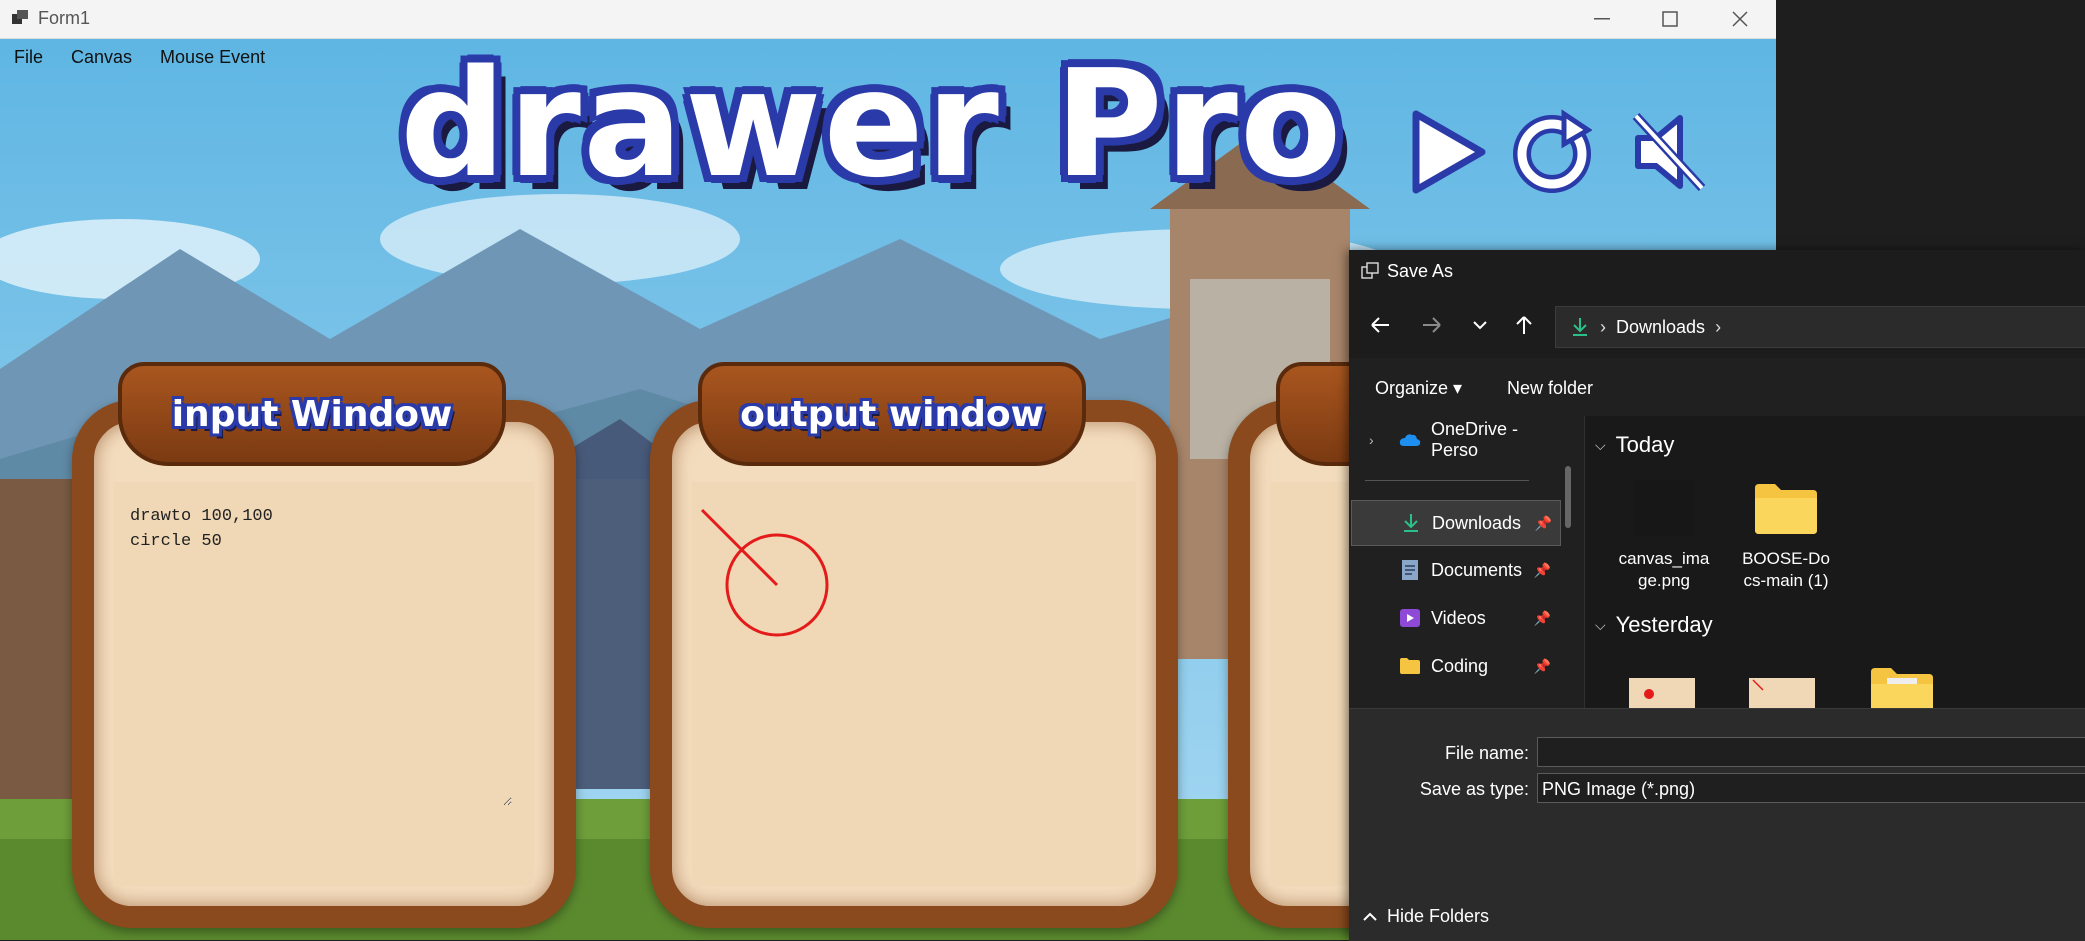 This screenshot has width=2085, height=941. Describe the element at coordinates (212, 57) in the screenshot. I see `menu-mouse-event: Mouse Event` at that location.